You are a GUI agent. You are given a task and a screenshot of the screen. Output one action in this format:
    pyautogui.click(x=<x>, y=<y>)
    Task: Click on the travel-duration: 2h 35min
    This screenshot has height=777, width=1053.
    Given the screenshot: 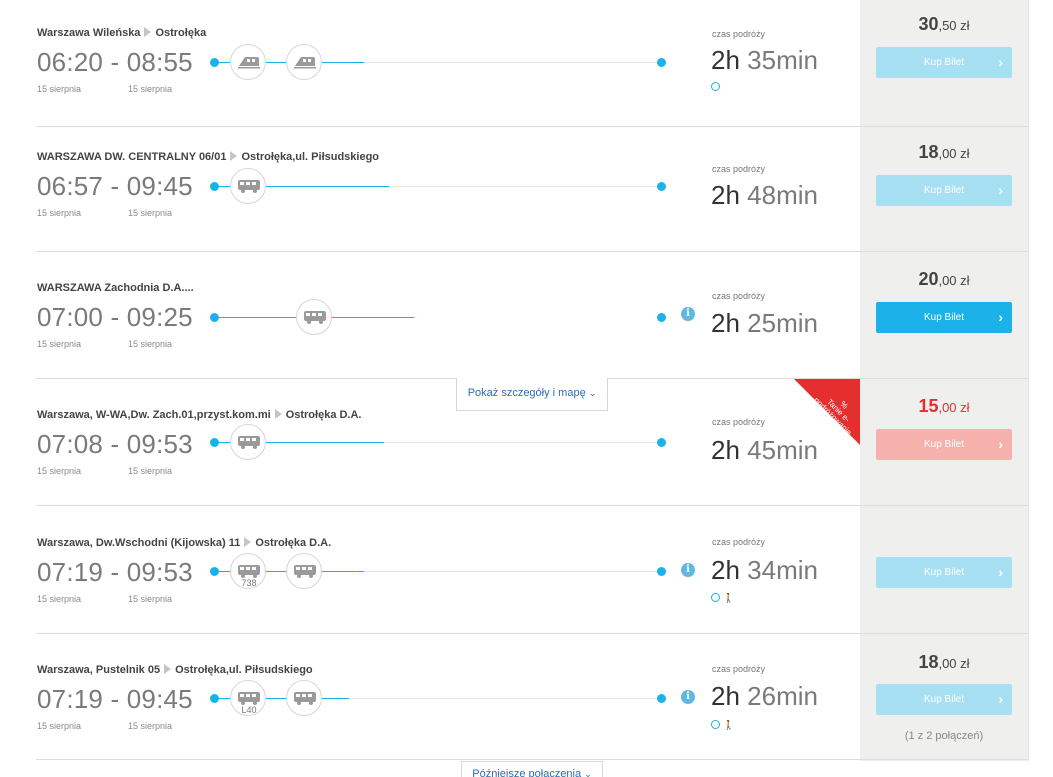 What is the action you would take?
    pyautogui.click(x=764, y=60)
    